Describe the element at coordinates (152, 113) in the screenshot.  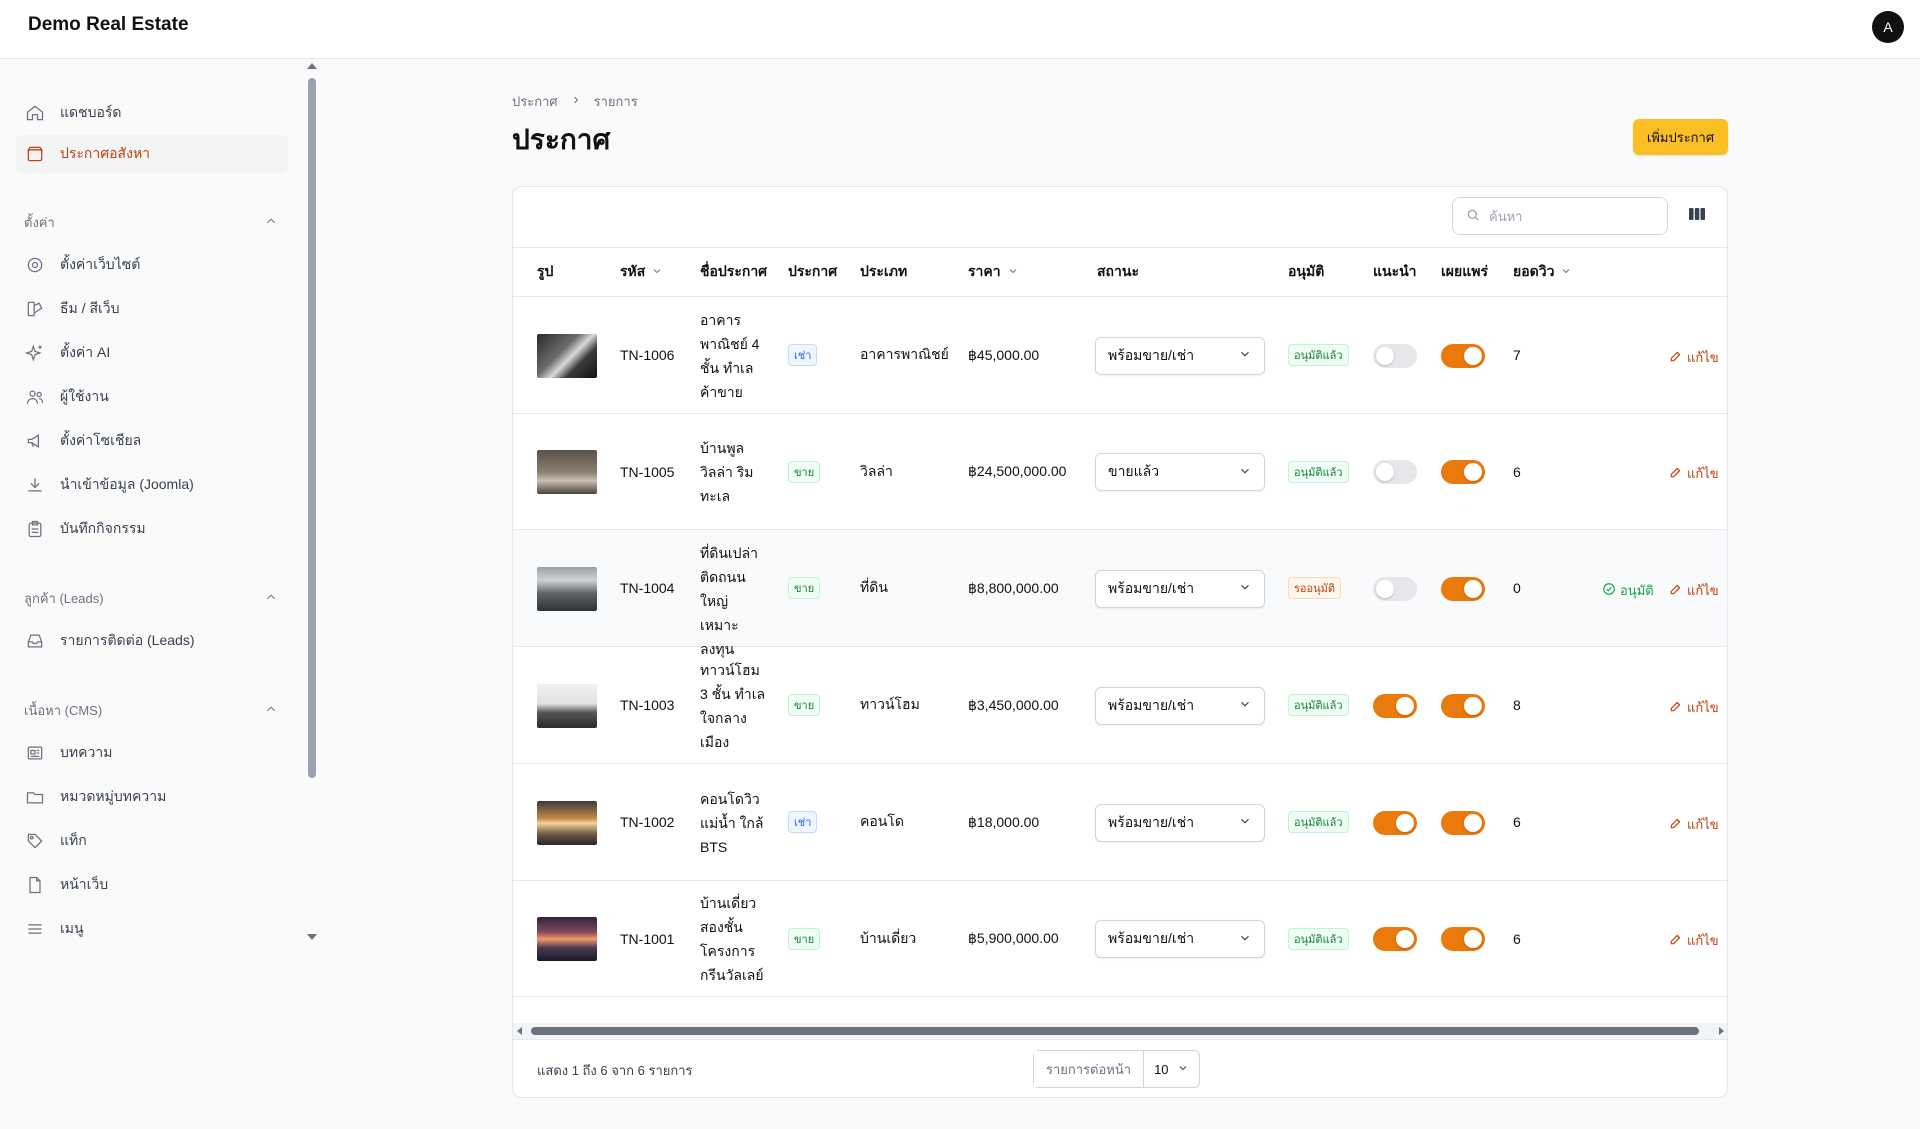
I see `sidebar-item-dashboard: แดชบอร์ด` at that location.